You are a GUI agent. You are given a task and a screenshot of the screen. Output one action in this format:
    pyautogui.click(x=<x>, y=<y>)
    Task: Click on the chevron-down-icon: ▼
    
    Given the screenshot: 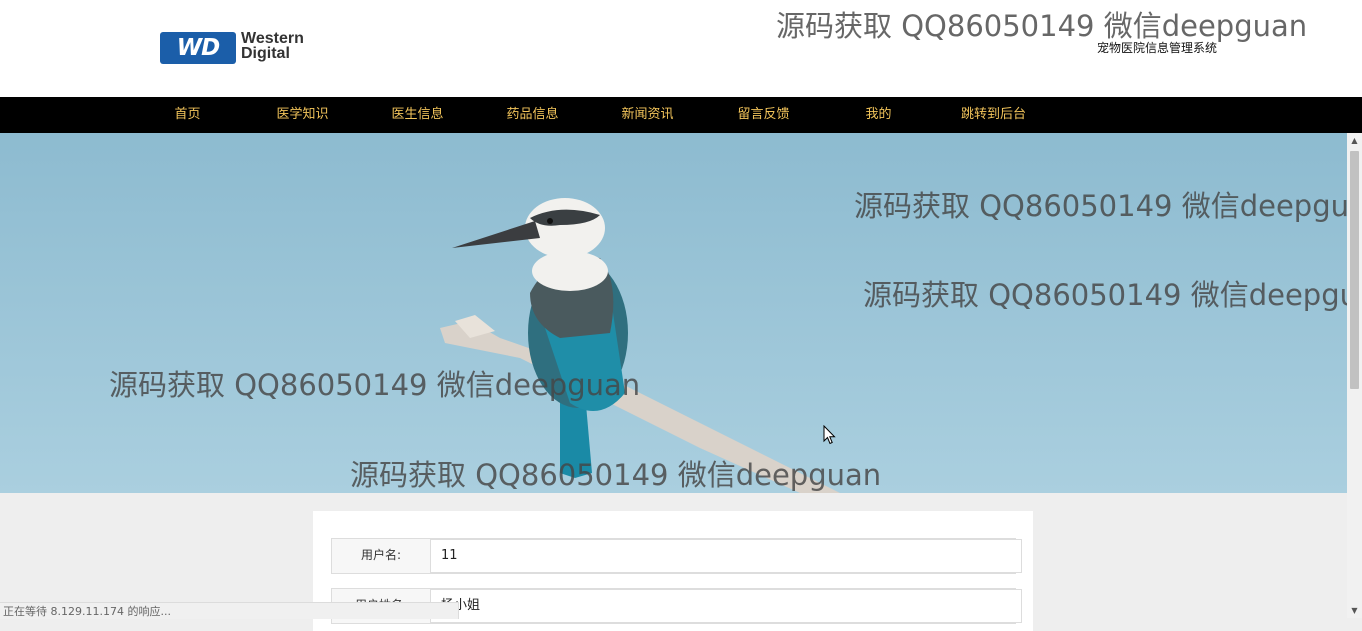 What is the action you would take?
    pyautogui.click(x=1354, y=610)
    